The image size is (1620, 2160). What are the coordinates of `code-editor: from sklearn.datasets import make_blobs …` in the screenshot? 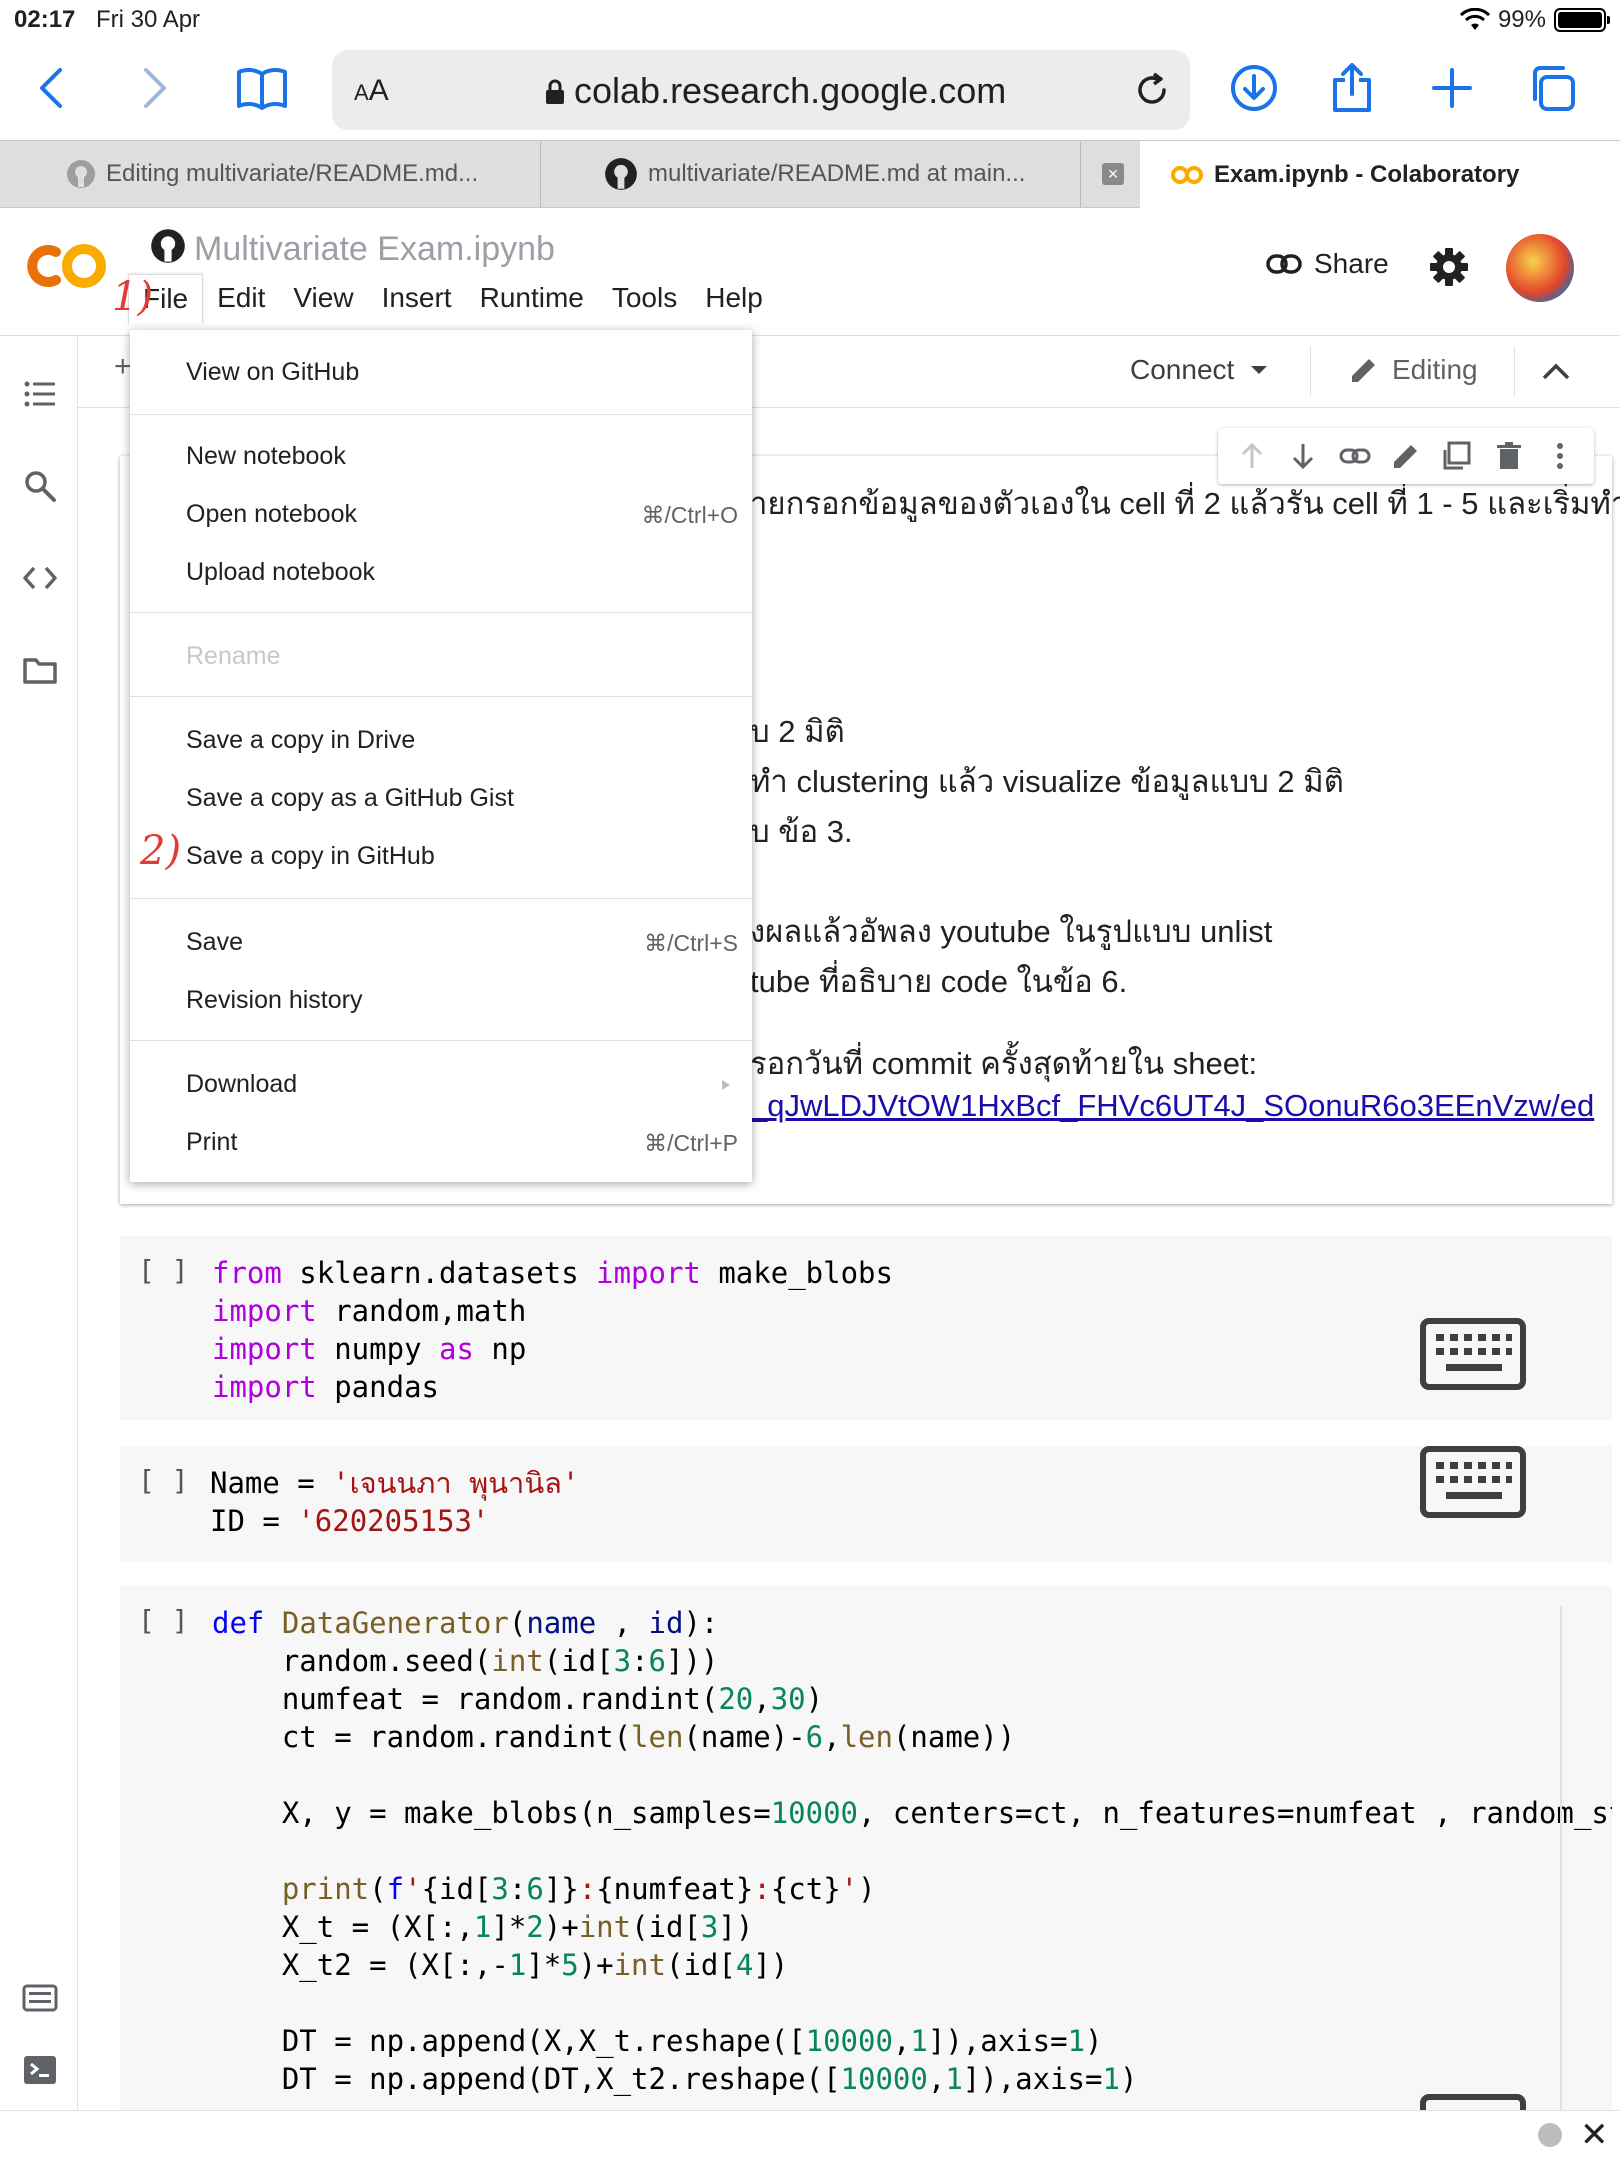 It's located at (552, 1330).